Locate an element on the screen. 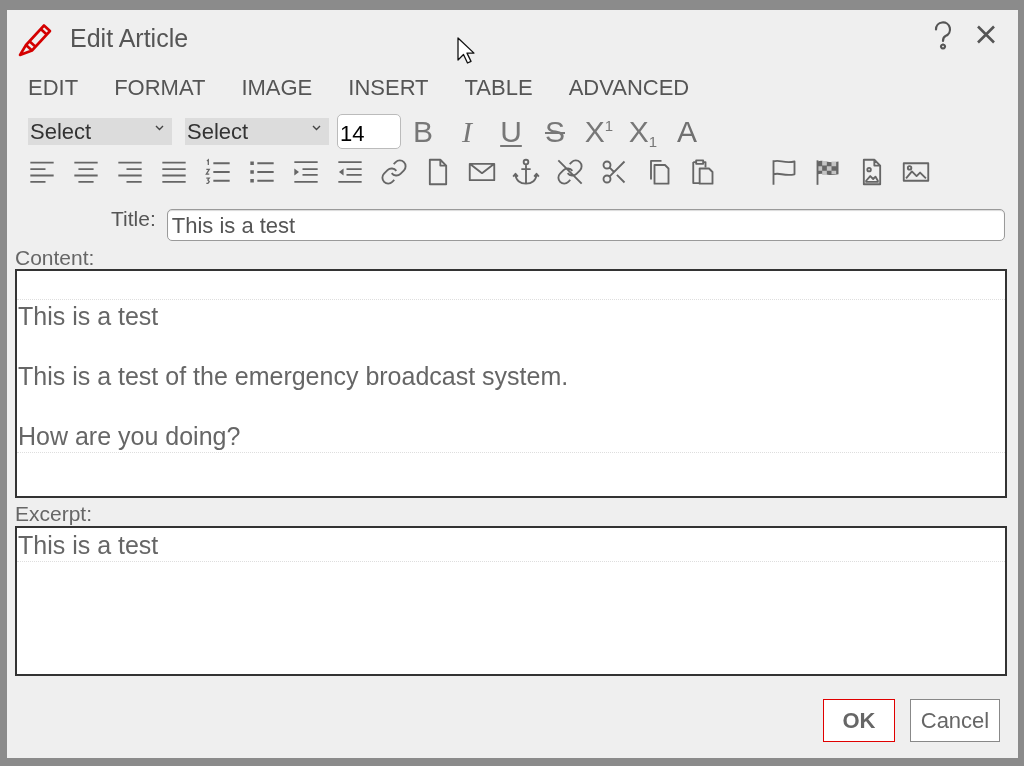 This screenshot has height=766, width=1024. help-icon is located at coordinates (943, 35).